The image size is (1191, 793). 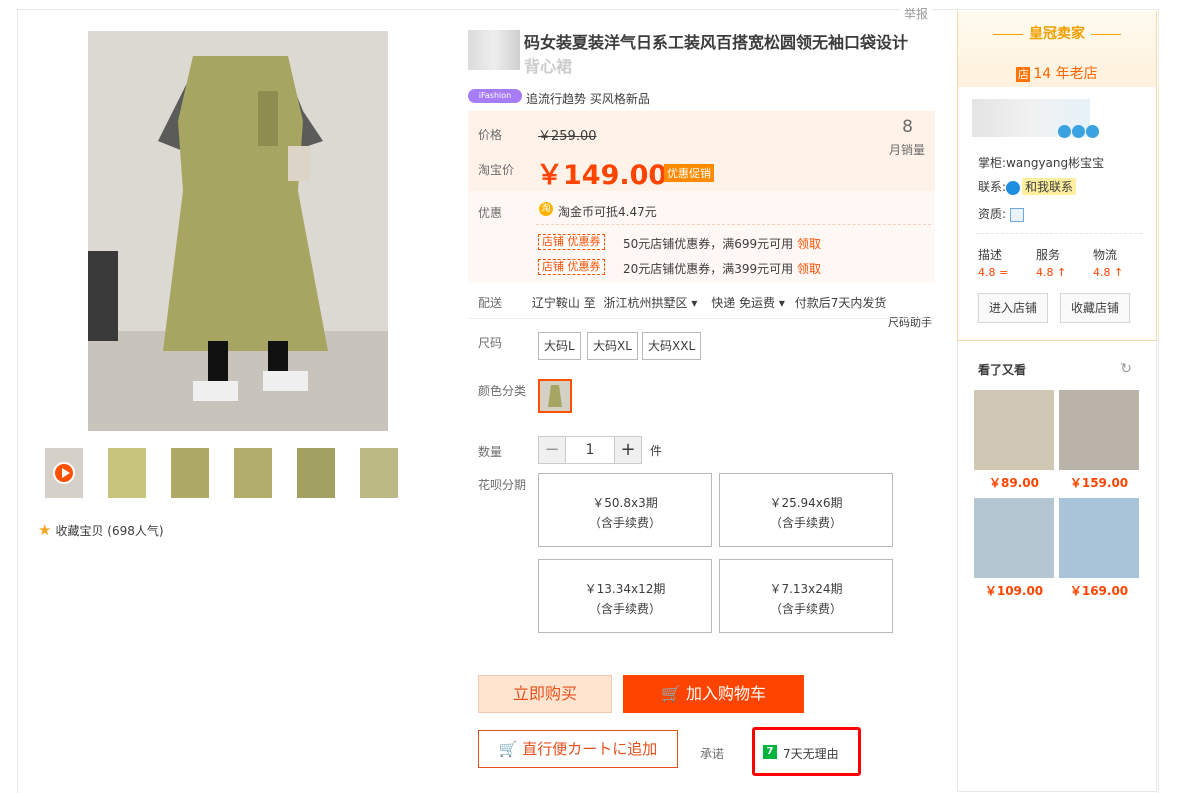 What do you see at coordinates (651, 303) in the screenshot?
I see `delivery-destination: 浙江杭州拱墅区 ▾` at bounding box center [651, 303].